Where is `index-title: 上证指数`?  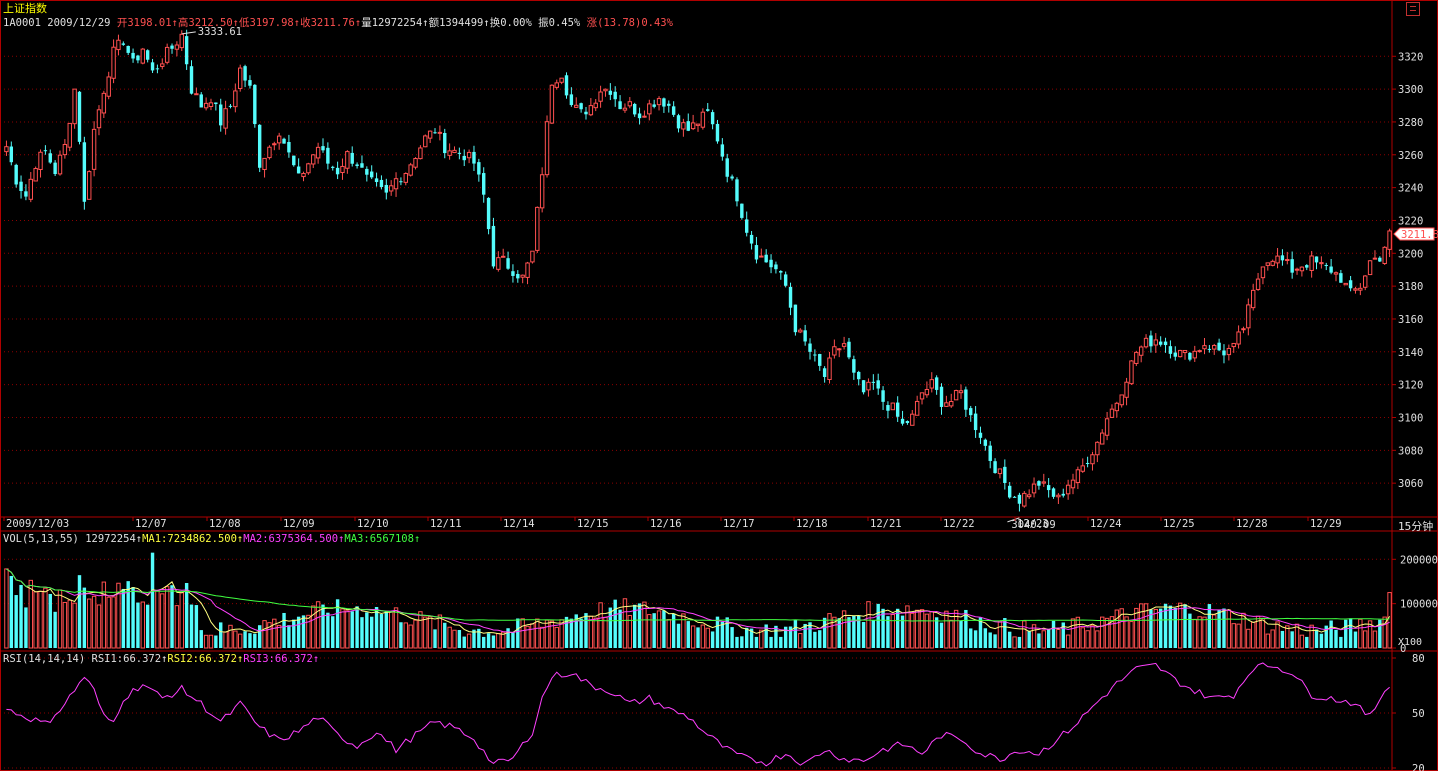
index-title: 上证指数 is located at coordinates (25, 8).